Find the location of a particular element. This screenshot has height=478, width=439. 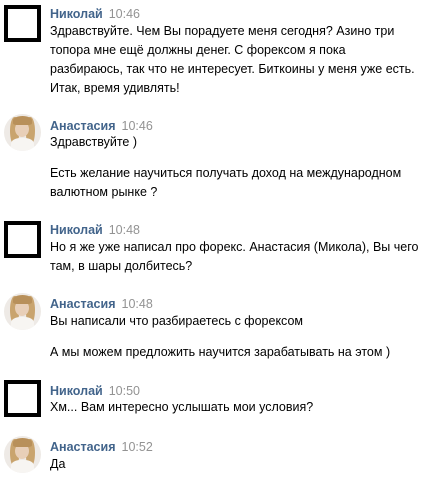

message-header: Николай 10:46 is located at coordinates (95, 14).